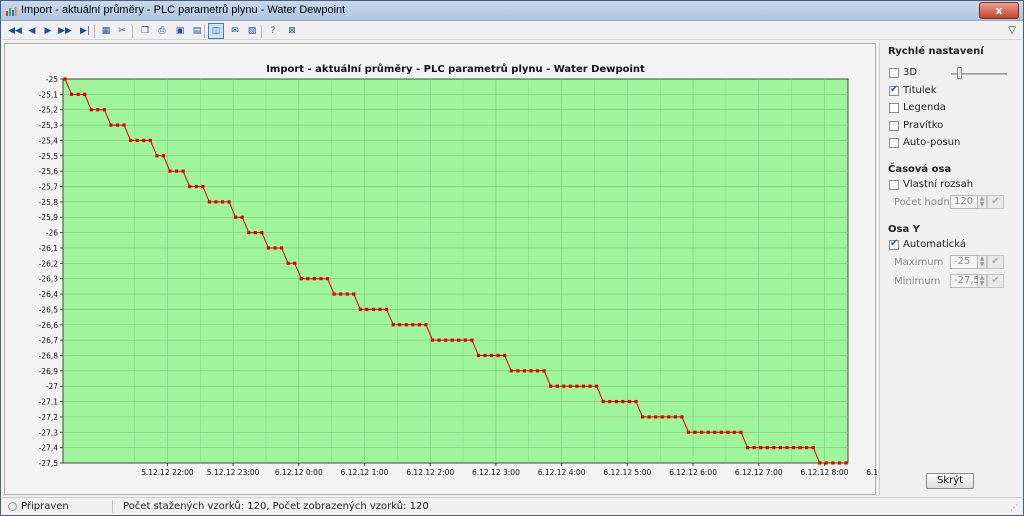 This screenshot has height=516, width=1024. What do you see at coordinates (1015, 508) in the screenshot?
I see `resize-grip-icon: ⋰` at bounding box center [1015, 508].